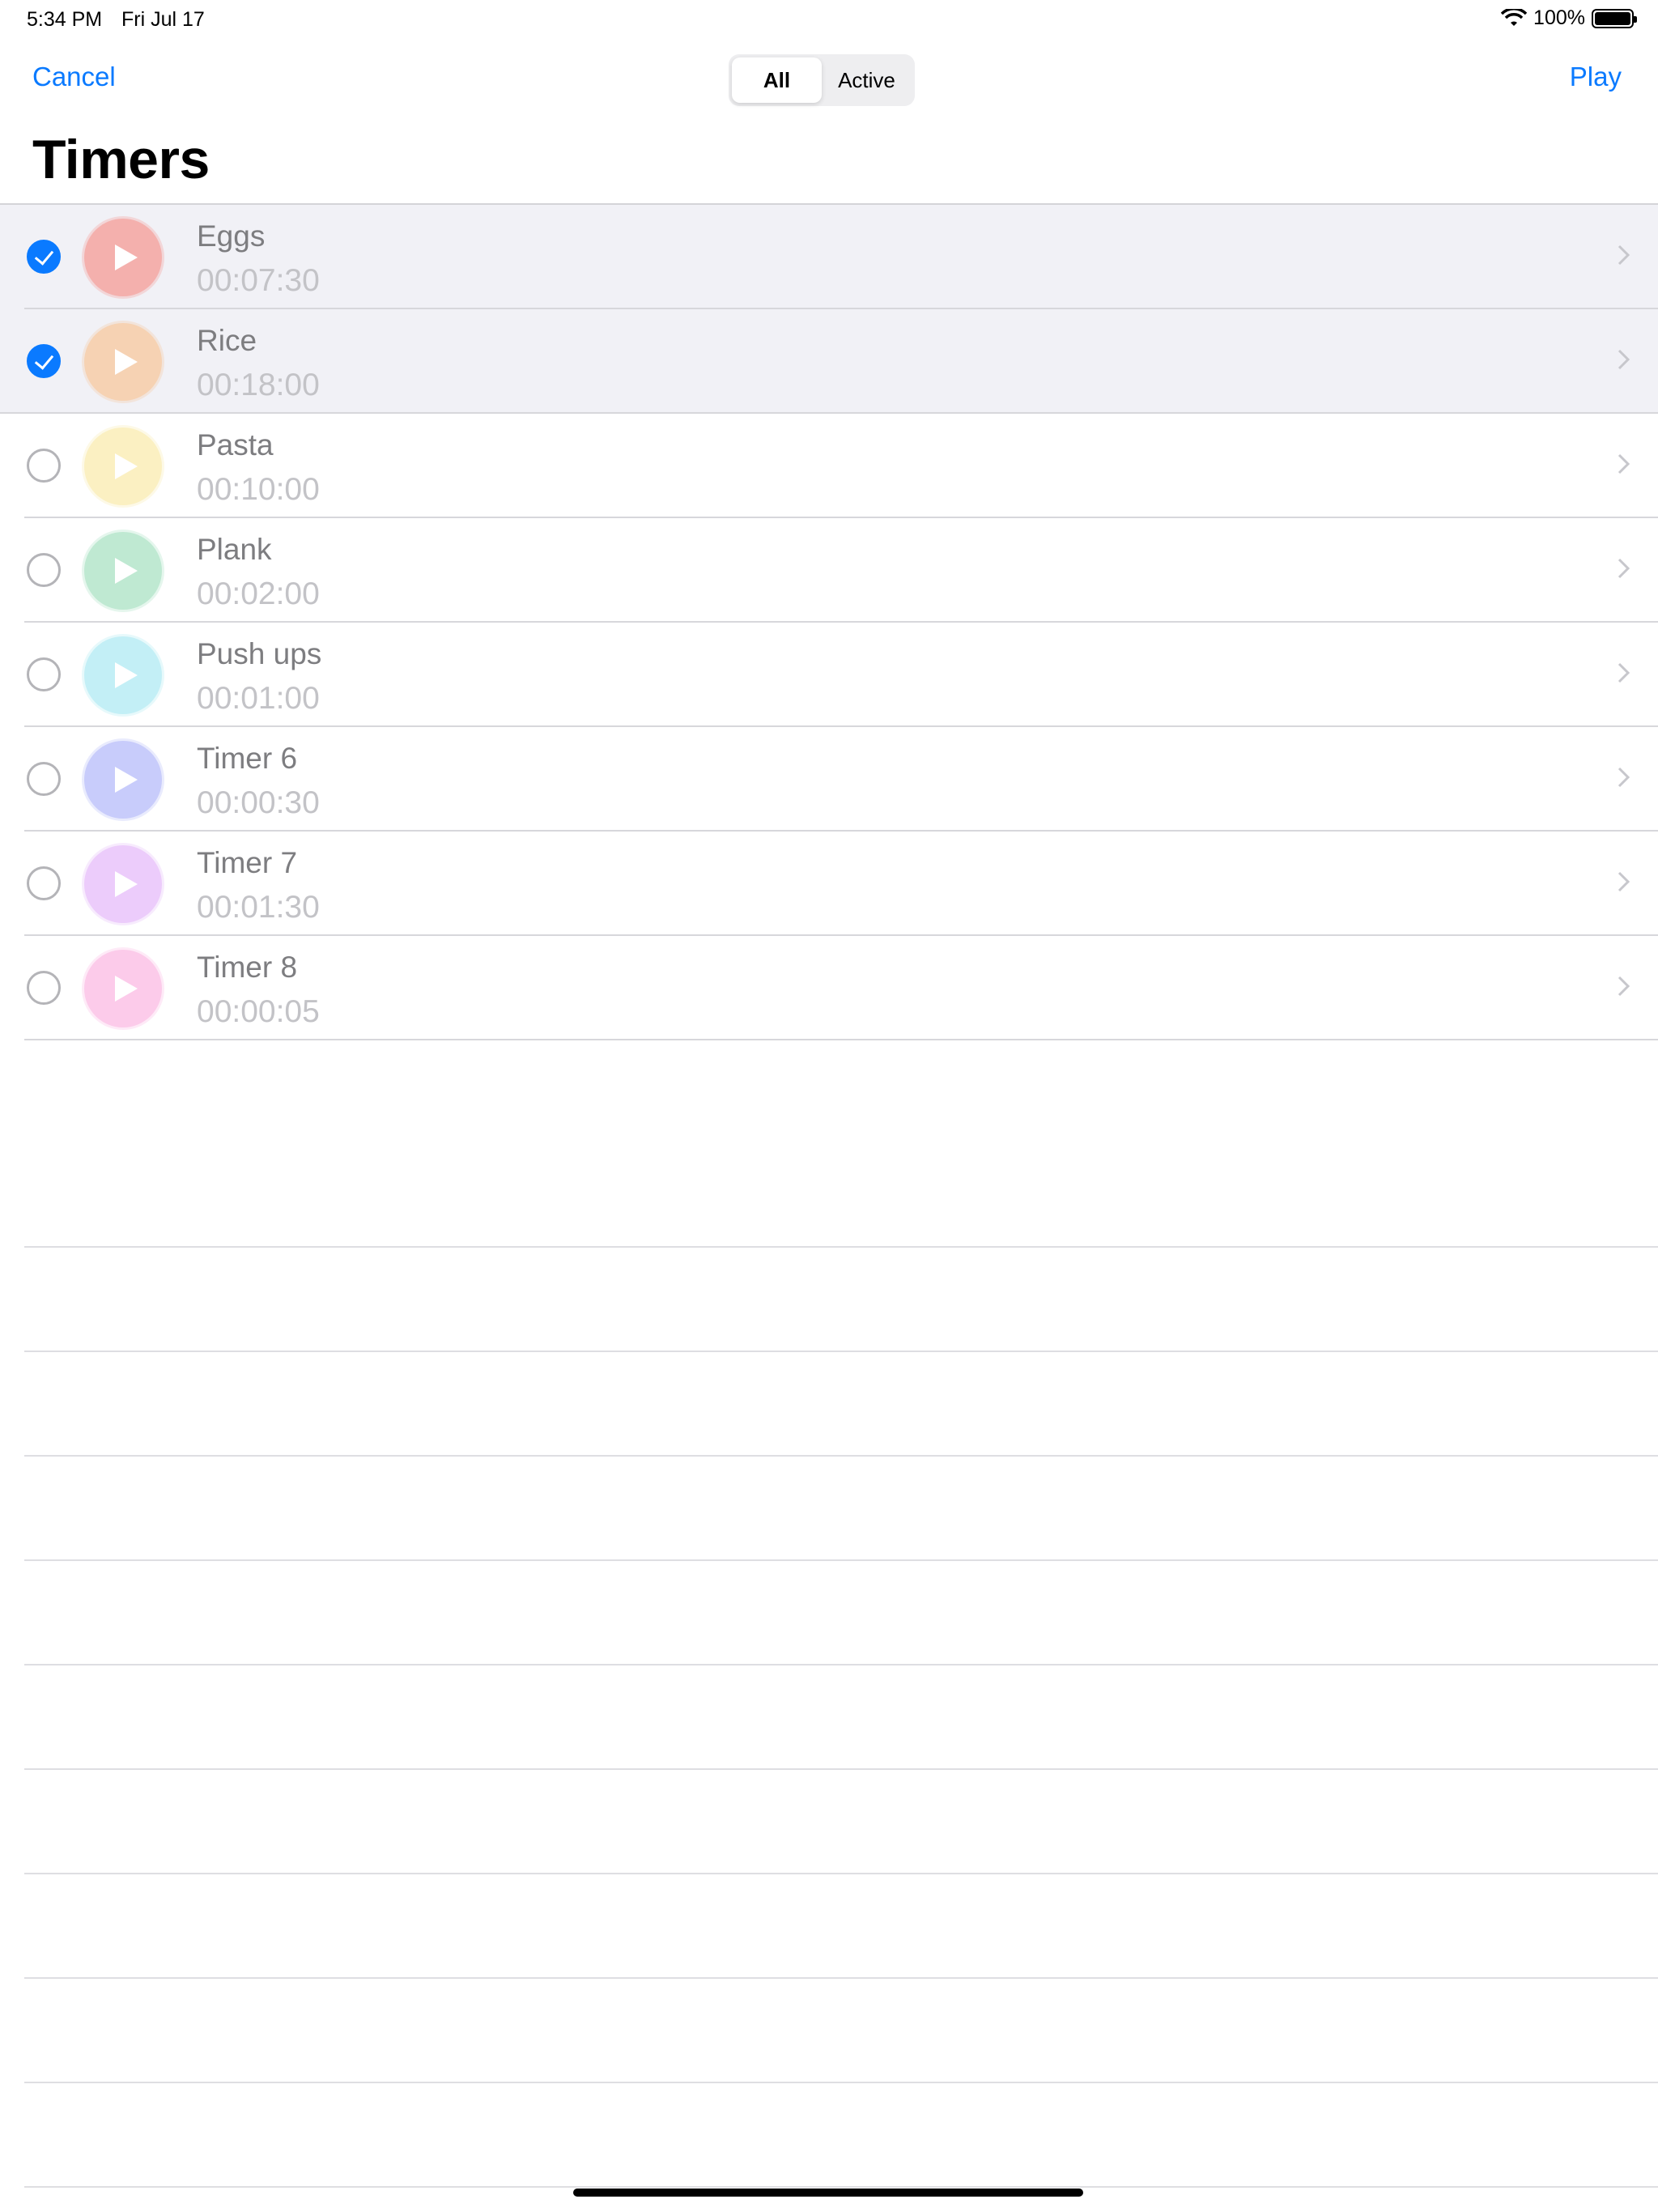 The image size is (1658, 2212). Describe the element at coordinates (258, 908) in the screenshot. I see `timer-duration: 00:01:30` at that location.